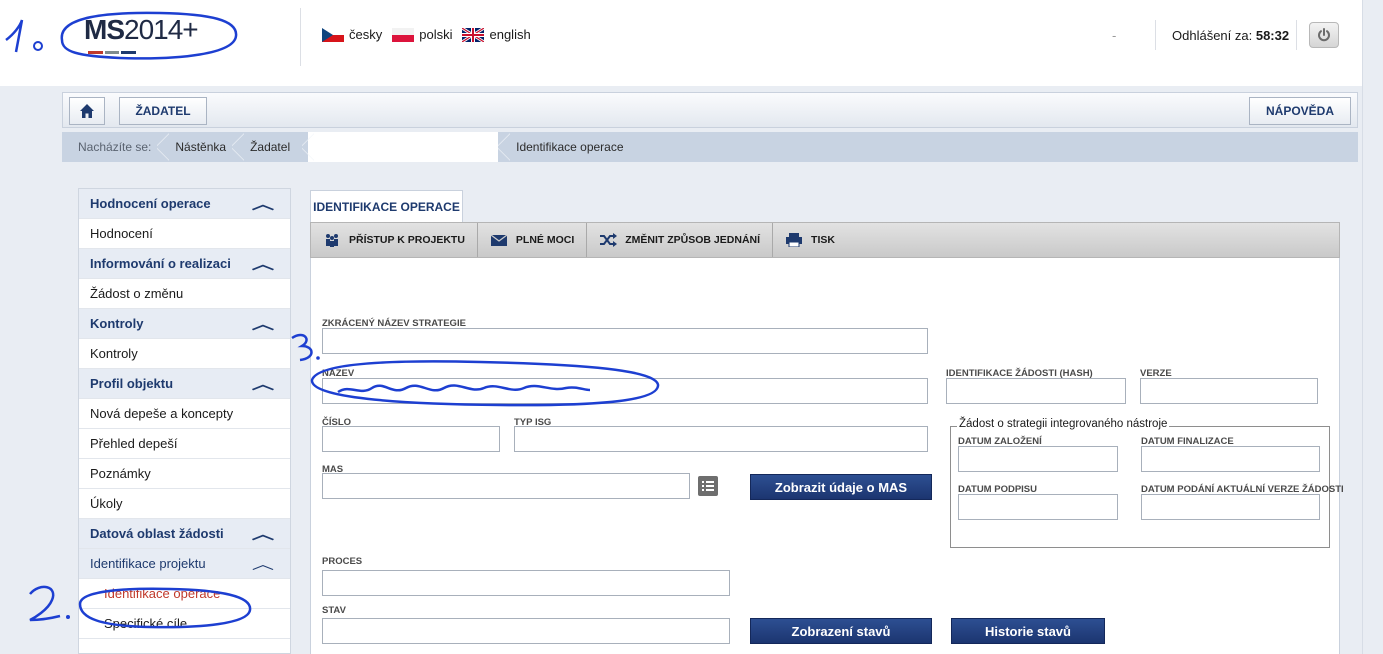 This screenshot has height=654, width=1383. Describe the element at coordinates (710, 110) in the screenshot. I see `main-nav-bar: ŽADATEL NÁPOVĚDA` at that location.